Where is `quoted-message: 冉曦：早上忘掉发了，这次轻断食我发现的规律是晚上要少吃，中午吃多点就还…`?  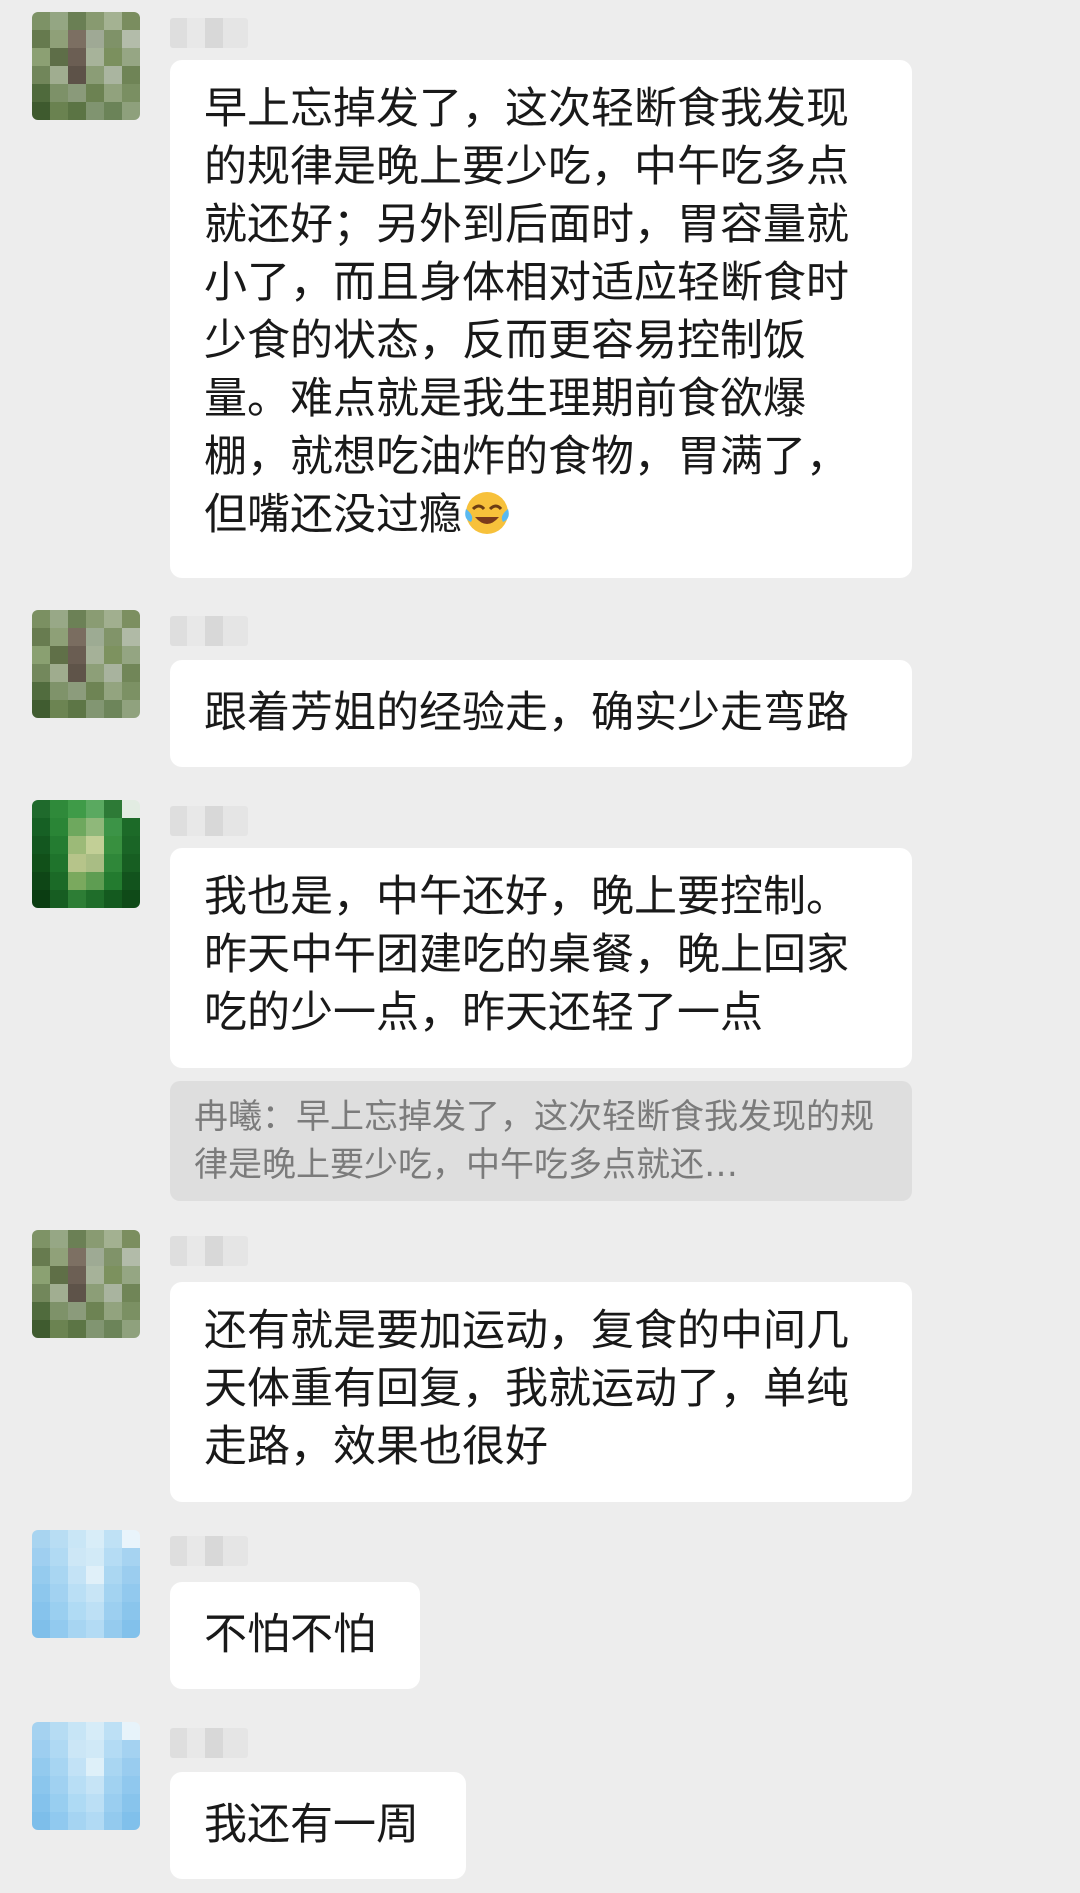
quoted-message: 冉曦：早上忘掉发了，这次轻断食我发现的规律是晚上要少吃，中午吃多点就还… is located at coordinates (541, 1141).